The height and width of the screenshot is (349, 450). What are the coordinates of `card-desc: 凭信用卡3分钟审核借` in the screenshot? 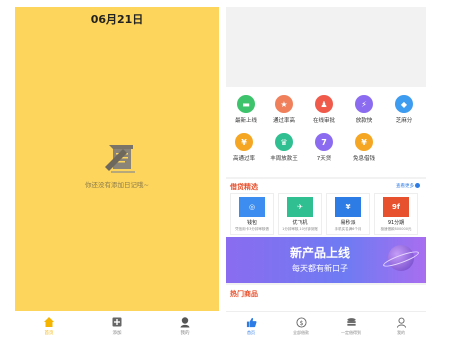 It's located at (252, 229).